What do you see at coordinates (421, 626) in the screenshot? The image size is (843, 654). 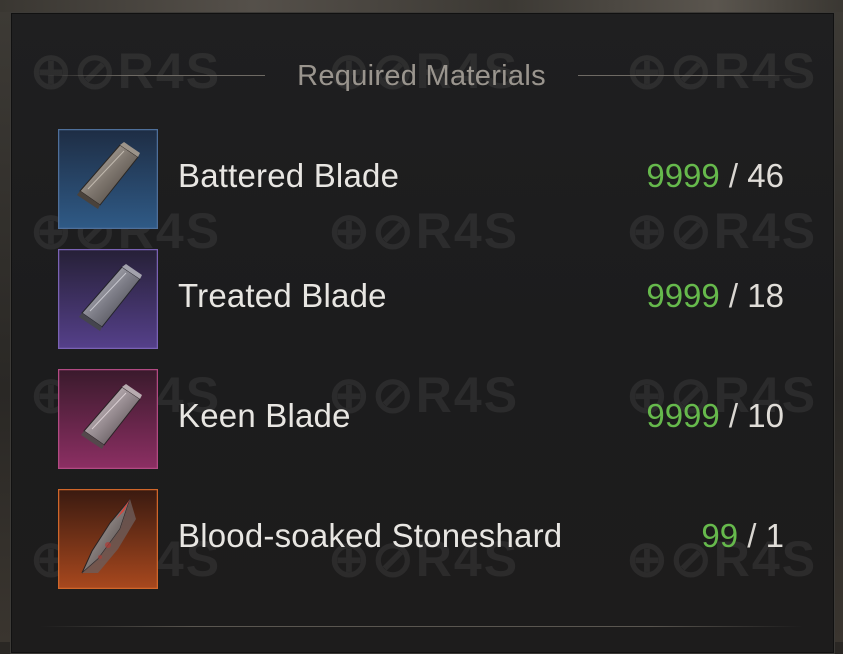 I see `bottom-divider` at bounding box center [421, 626].